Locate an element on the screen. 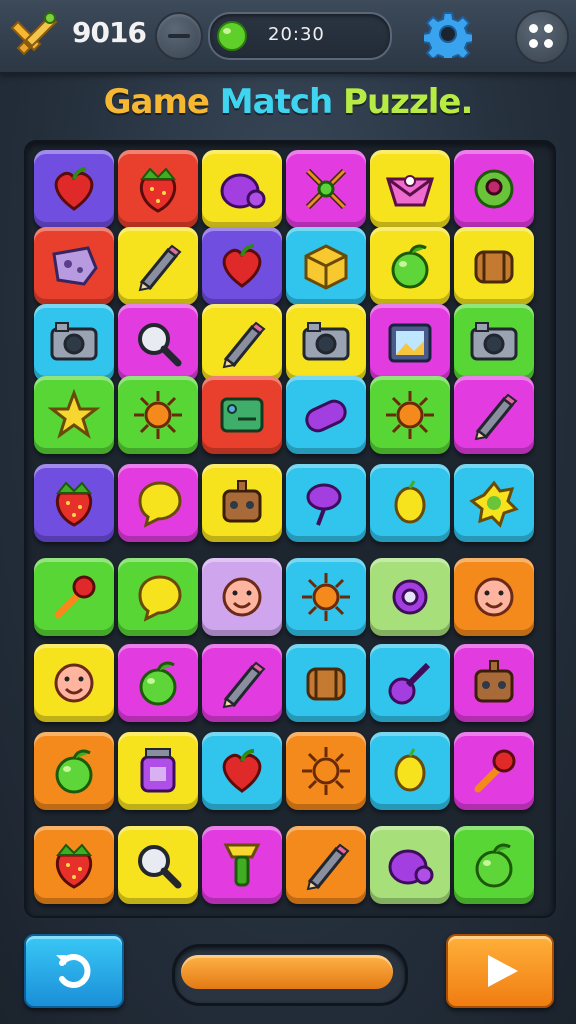  puzzle-tile-cup is located at coordinates (242, 865).